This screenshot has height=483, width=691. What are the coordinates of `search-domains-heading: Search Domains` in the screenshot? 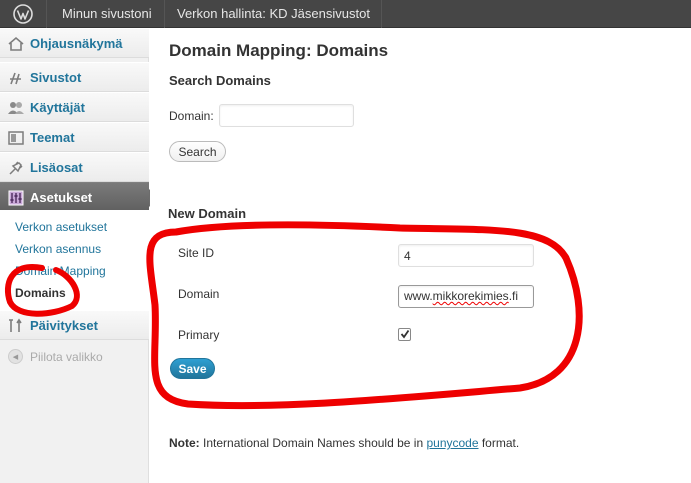 It's located at (220, 80).